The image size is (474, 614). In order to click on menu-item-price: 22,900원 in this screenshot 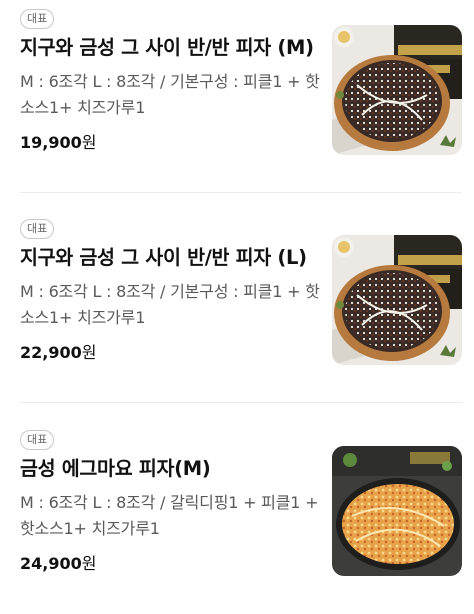, I will do `click(170, 351)`.